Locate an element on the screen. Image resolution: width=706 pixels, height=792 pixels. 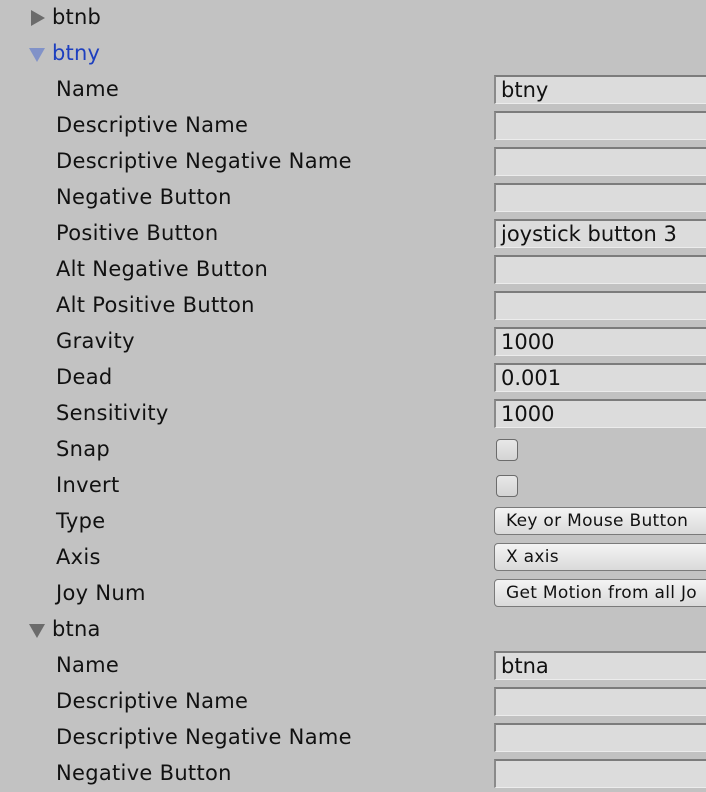
property-row-name: Name btny is located at coordinates (353, 90).